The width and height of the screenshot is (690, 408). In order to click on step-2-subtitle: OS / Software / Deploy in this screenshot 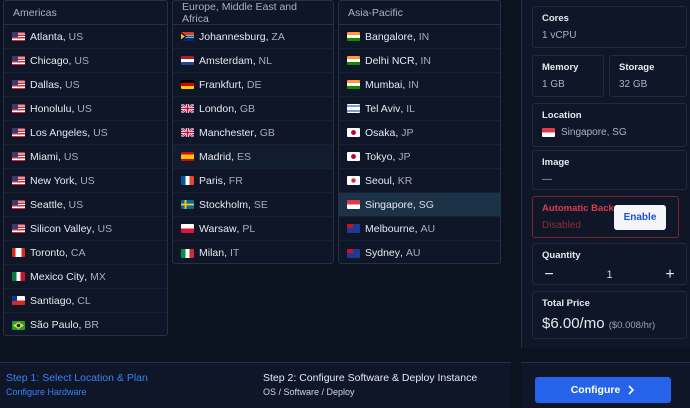, I will do `click(309, 392)`.